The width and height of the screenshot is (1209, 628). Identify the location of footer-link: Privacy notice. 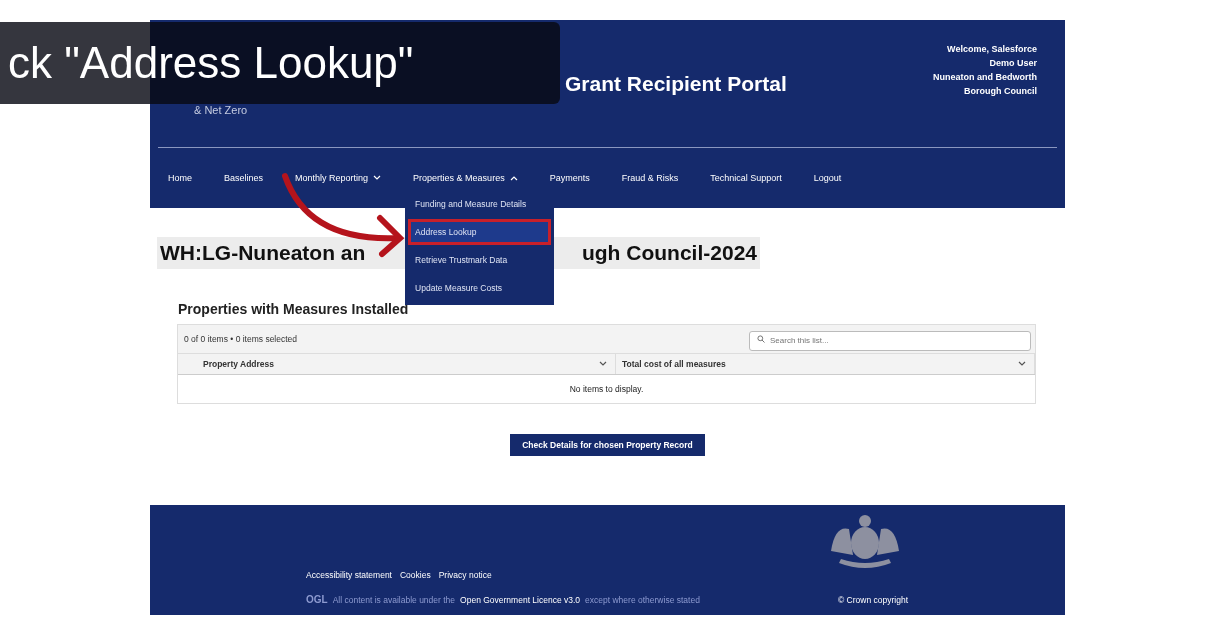
(465, 575).